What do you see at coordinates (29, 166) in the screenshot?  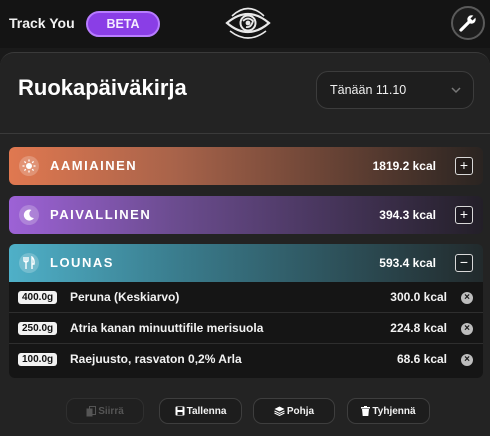 I see `sun-icon` at bounding box center [29, 166].